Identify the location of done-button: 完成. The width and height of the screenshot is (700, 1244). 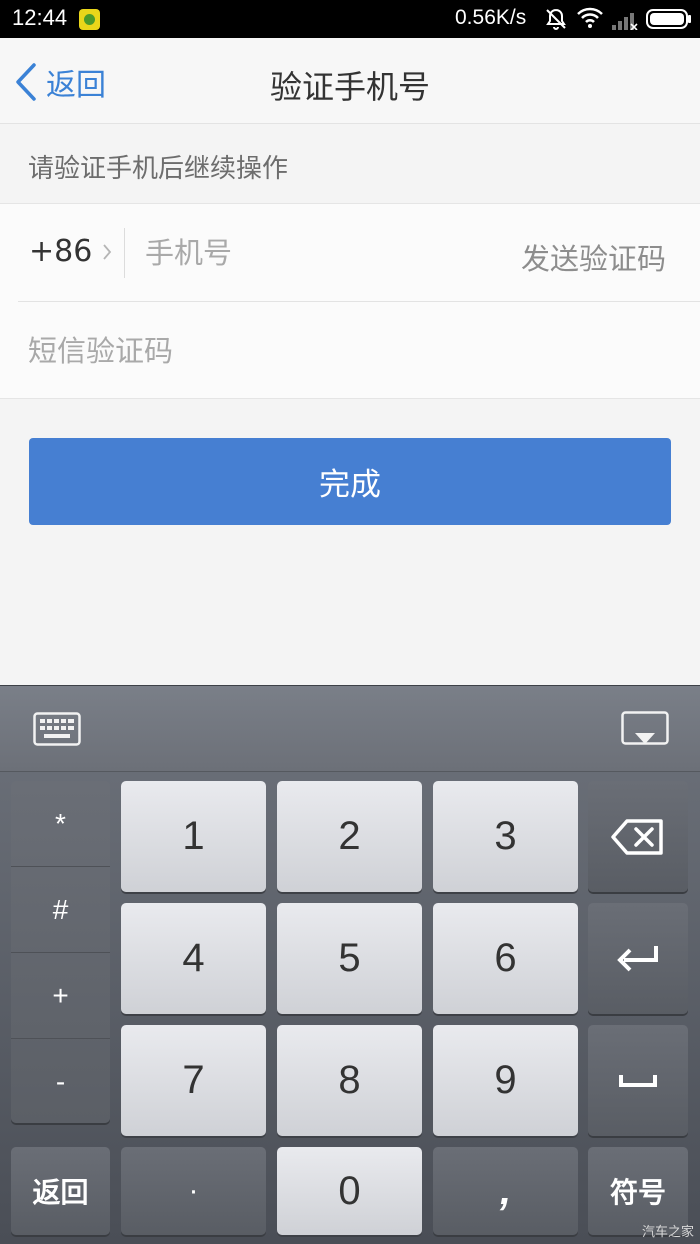
(350, 481).